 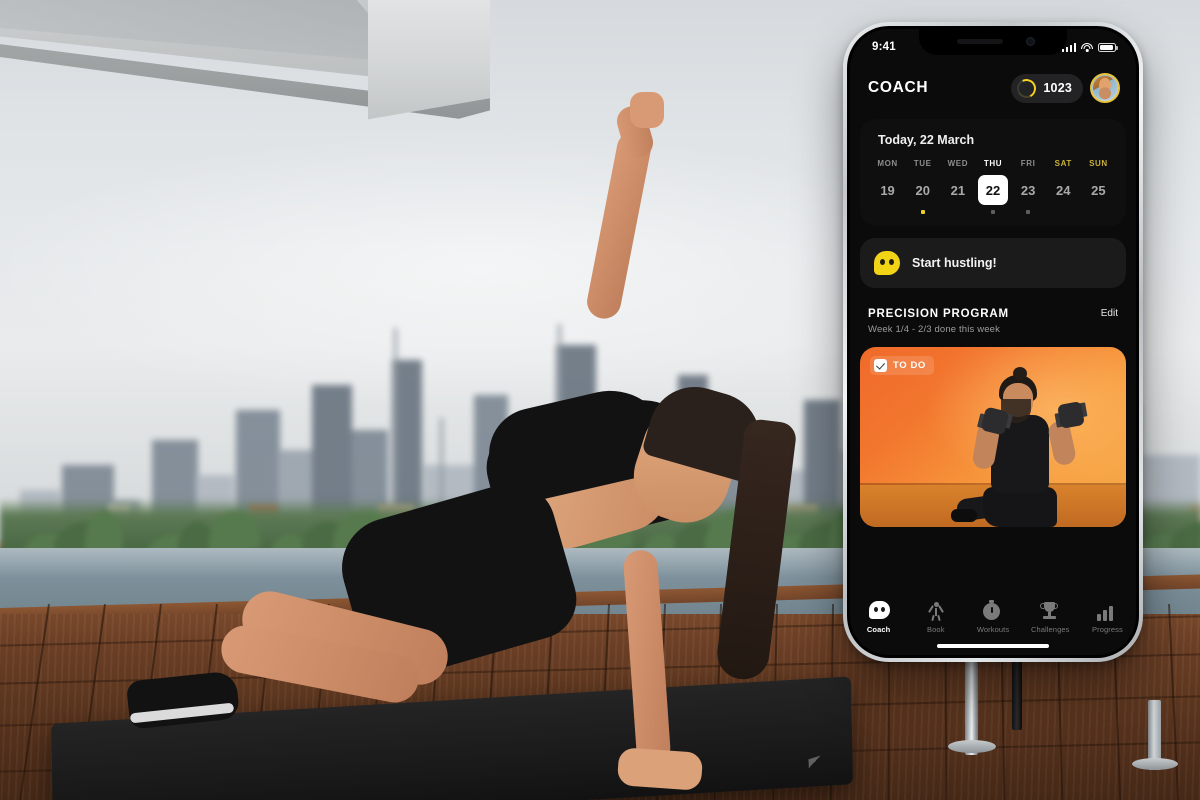 I want to click on status-time: 9:41, so click(x=884, y=47).